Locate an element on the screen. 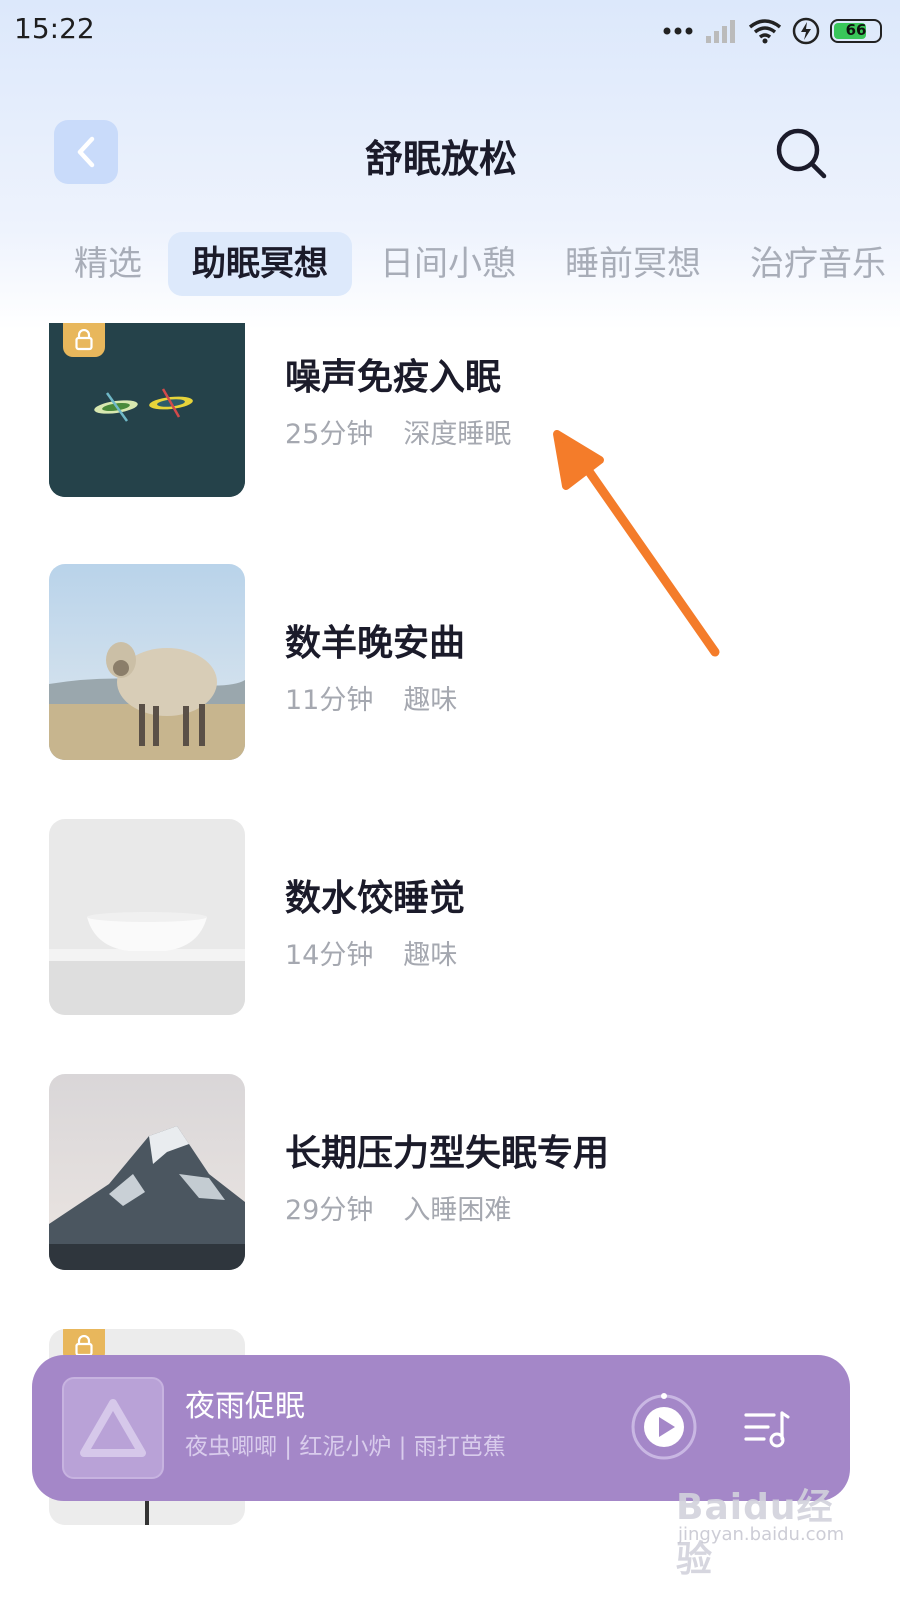 This screenshot has width=900, height=1600. lock-badge is located at coordinates (84, 340).